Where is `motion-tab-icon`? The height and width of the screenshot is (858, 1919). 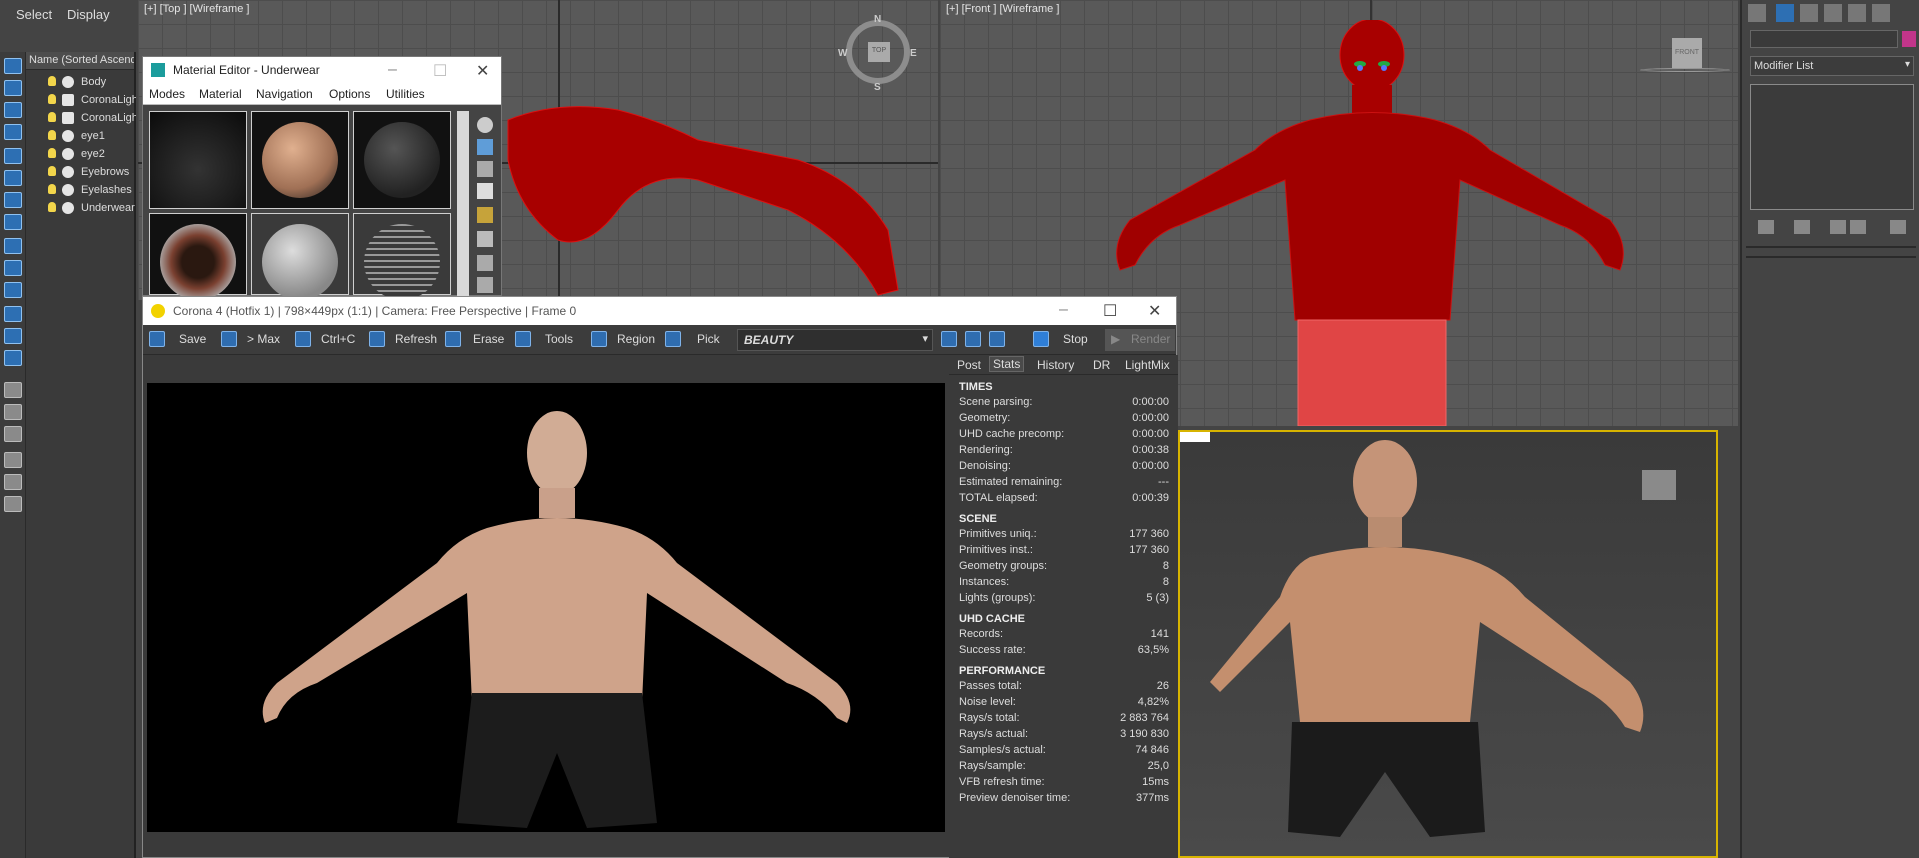 motion-tab-icon is located at coordinates (1833, 13).